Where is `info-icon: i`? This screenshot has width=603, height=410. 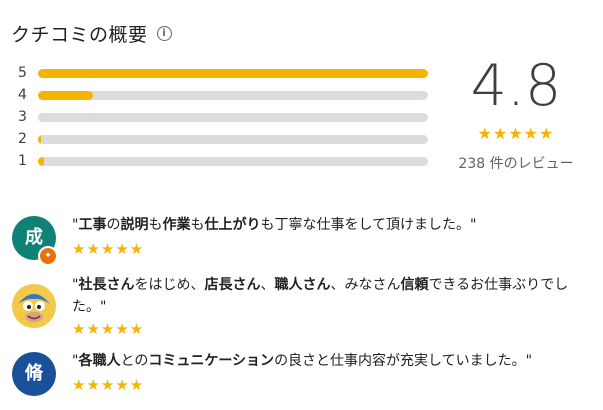 info-icon: i is located at coordinates (164, 33).